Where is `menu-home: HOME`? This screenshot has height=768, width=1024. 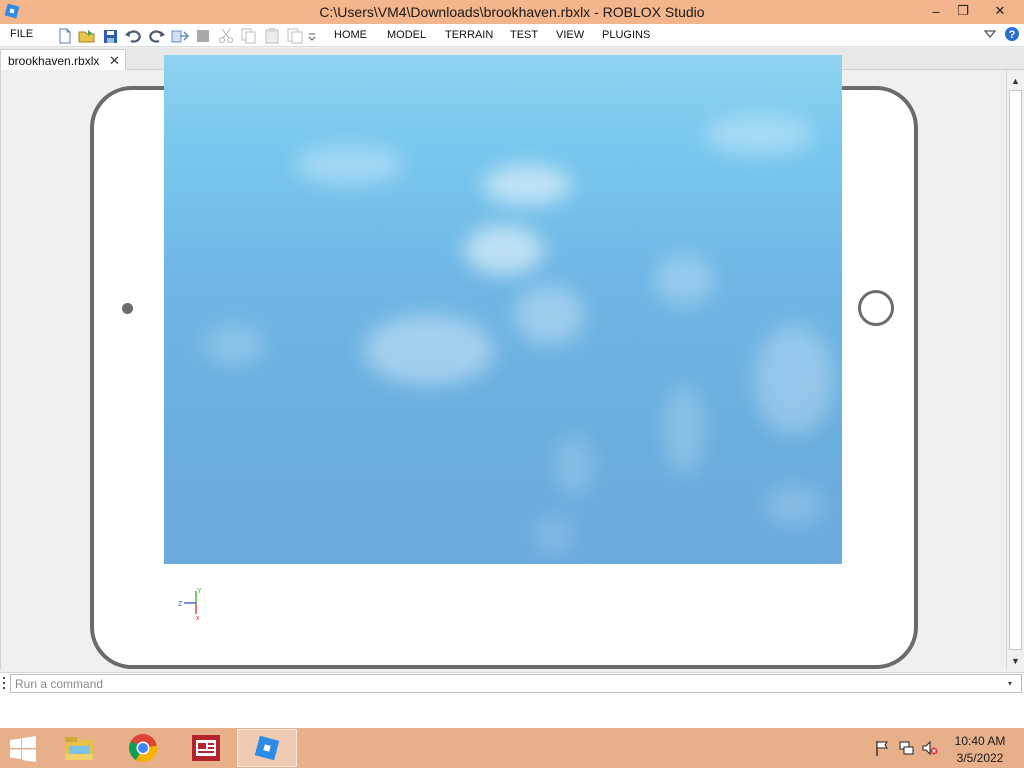
menu-home: HOME is located at coordinates (350, 35).